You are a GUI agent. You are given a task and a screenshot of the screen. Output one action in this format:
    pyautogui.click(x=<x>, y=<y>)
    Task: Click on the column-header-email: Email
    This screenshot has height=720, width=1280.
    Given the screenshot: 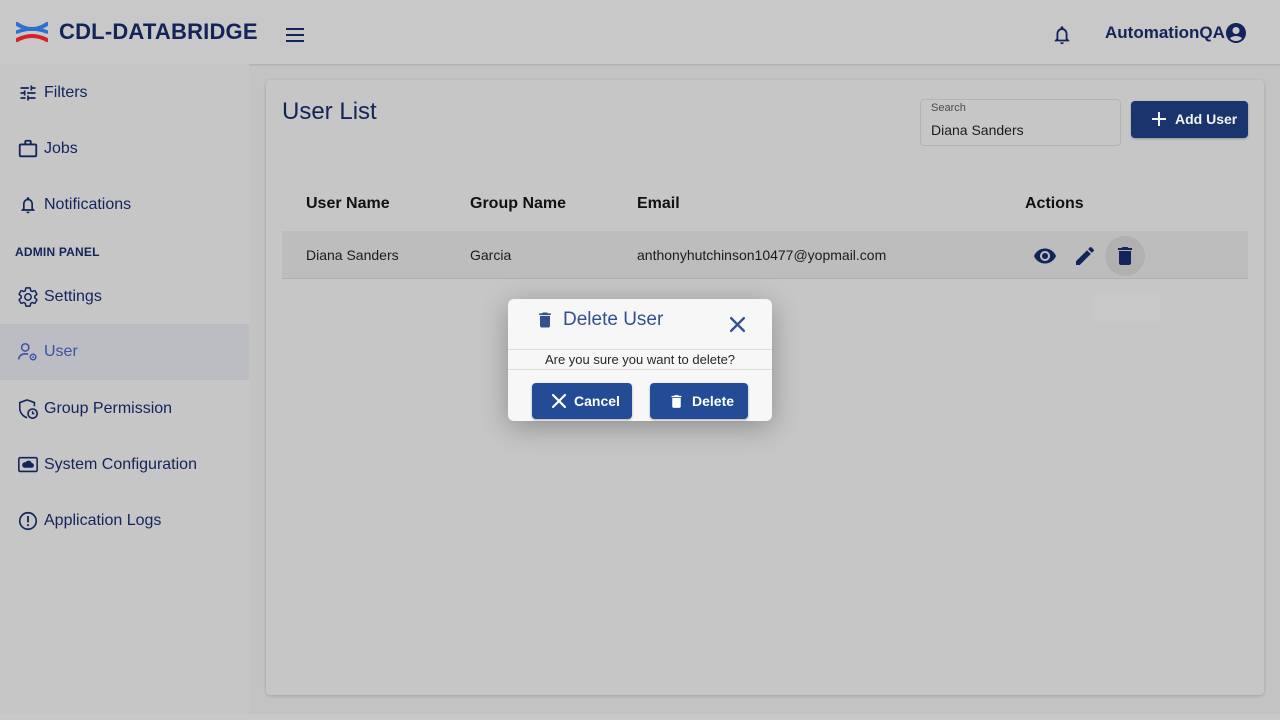 What is the action you would take?
    pyautogui.click(x=658, y=204)
    